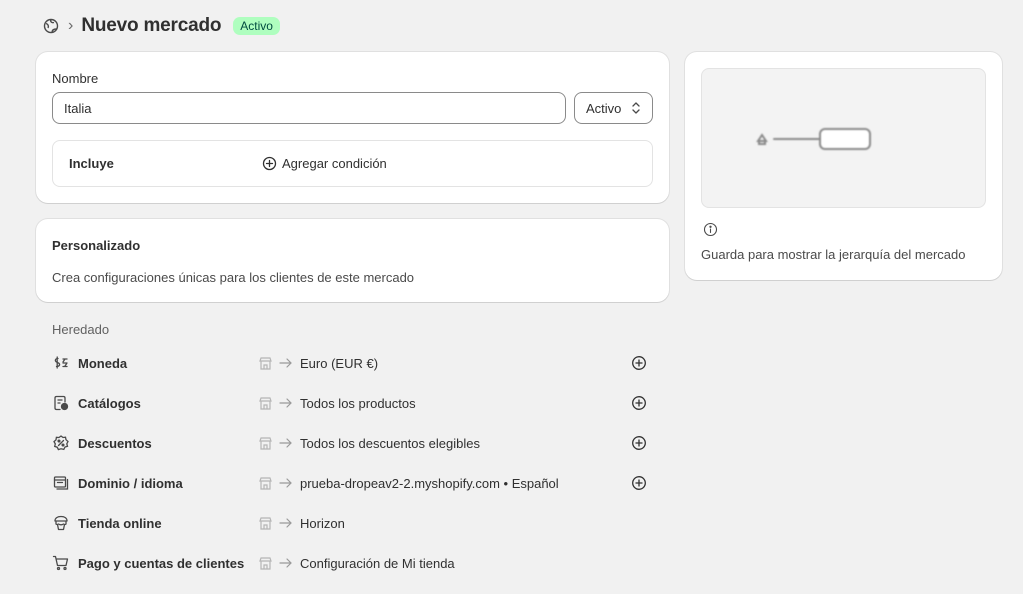  What do you see at coordinates (91, 163) in the screenshot?
I see `includes-label: Incluye` at bounding box center [91, 163].